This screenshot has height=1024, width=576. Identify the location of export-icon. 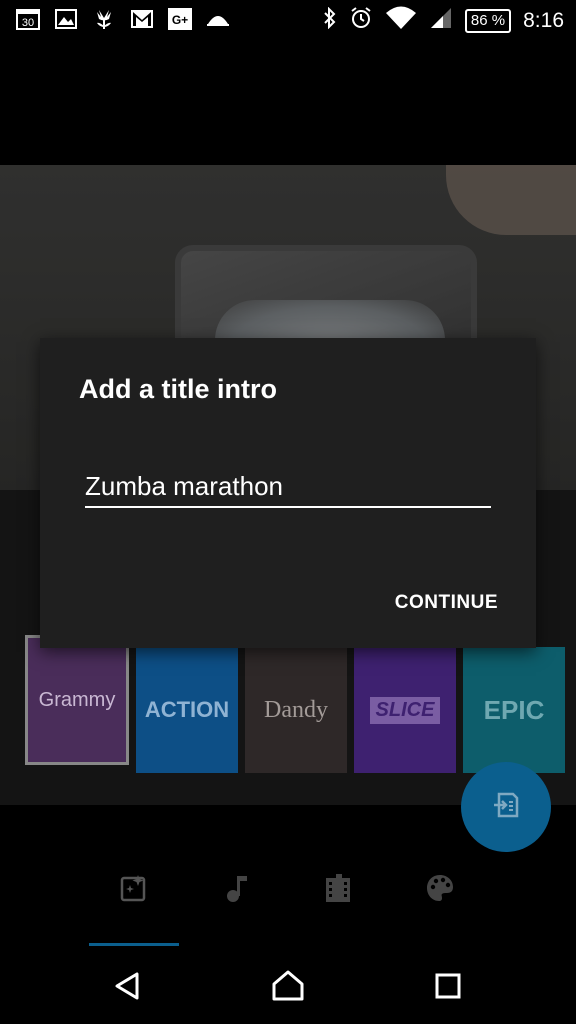
(506, 807).